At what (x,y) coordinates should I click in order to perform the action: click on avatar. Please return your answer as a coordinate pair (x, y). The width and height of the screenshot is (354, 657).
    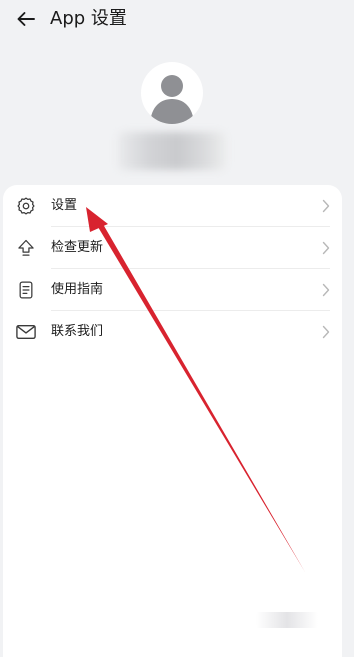
    Looking at the image, I should click on (172, 93).